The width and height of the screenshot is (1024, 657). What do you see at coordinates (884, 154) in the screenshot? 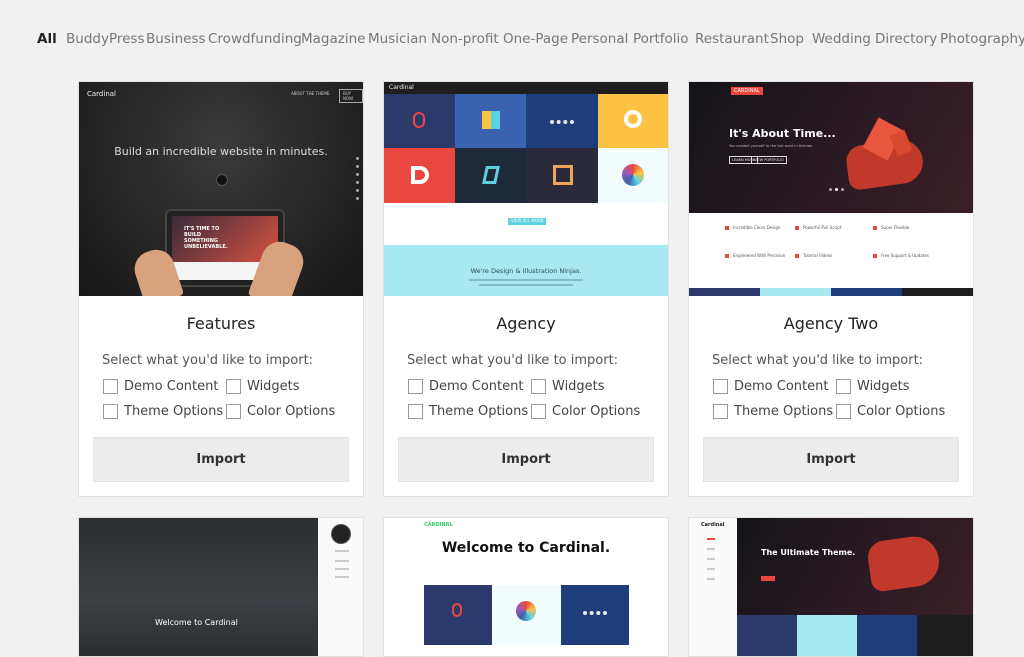
I see `rock-illustration` at bounding box center [884, 154].